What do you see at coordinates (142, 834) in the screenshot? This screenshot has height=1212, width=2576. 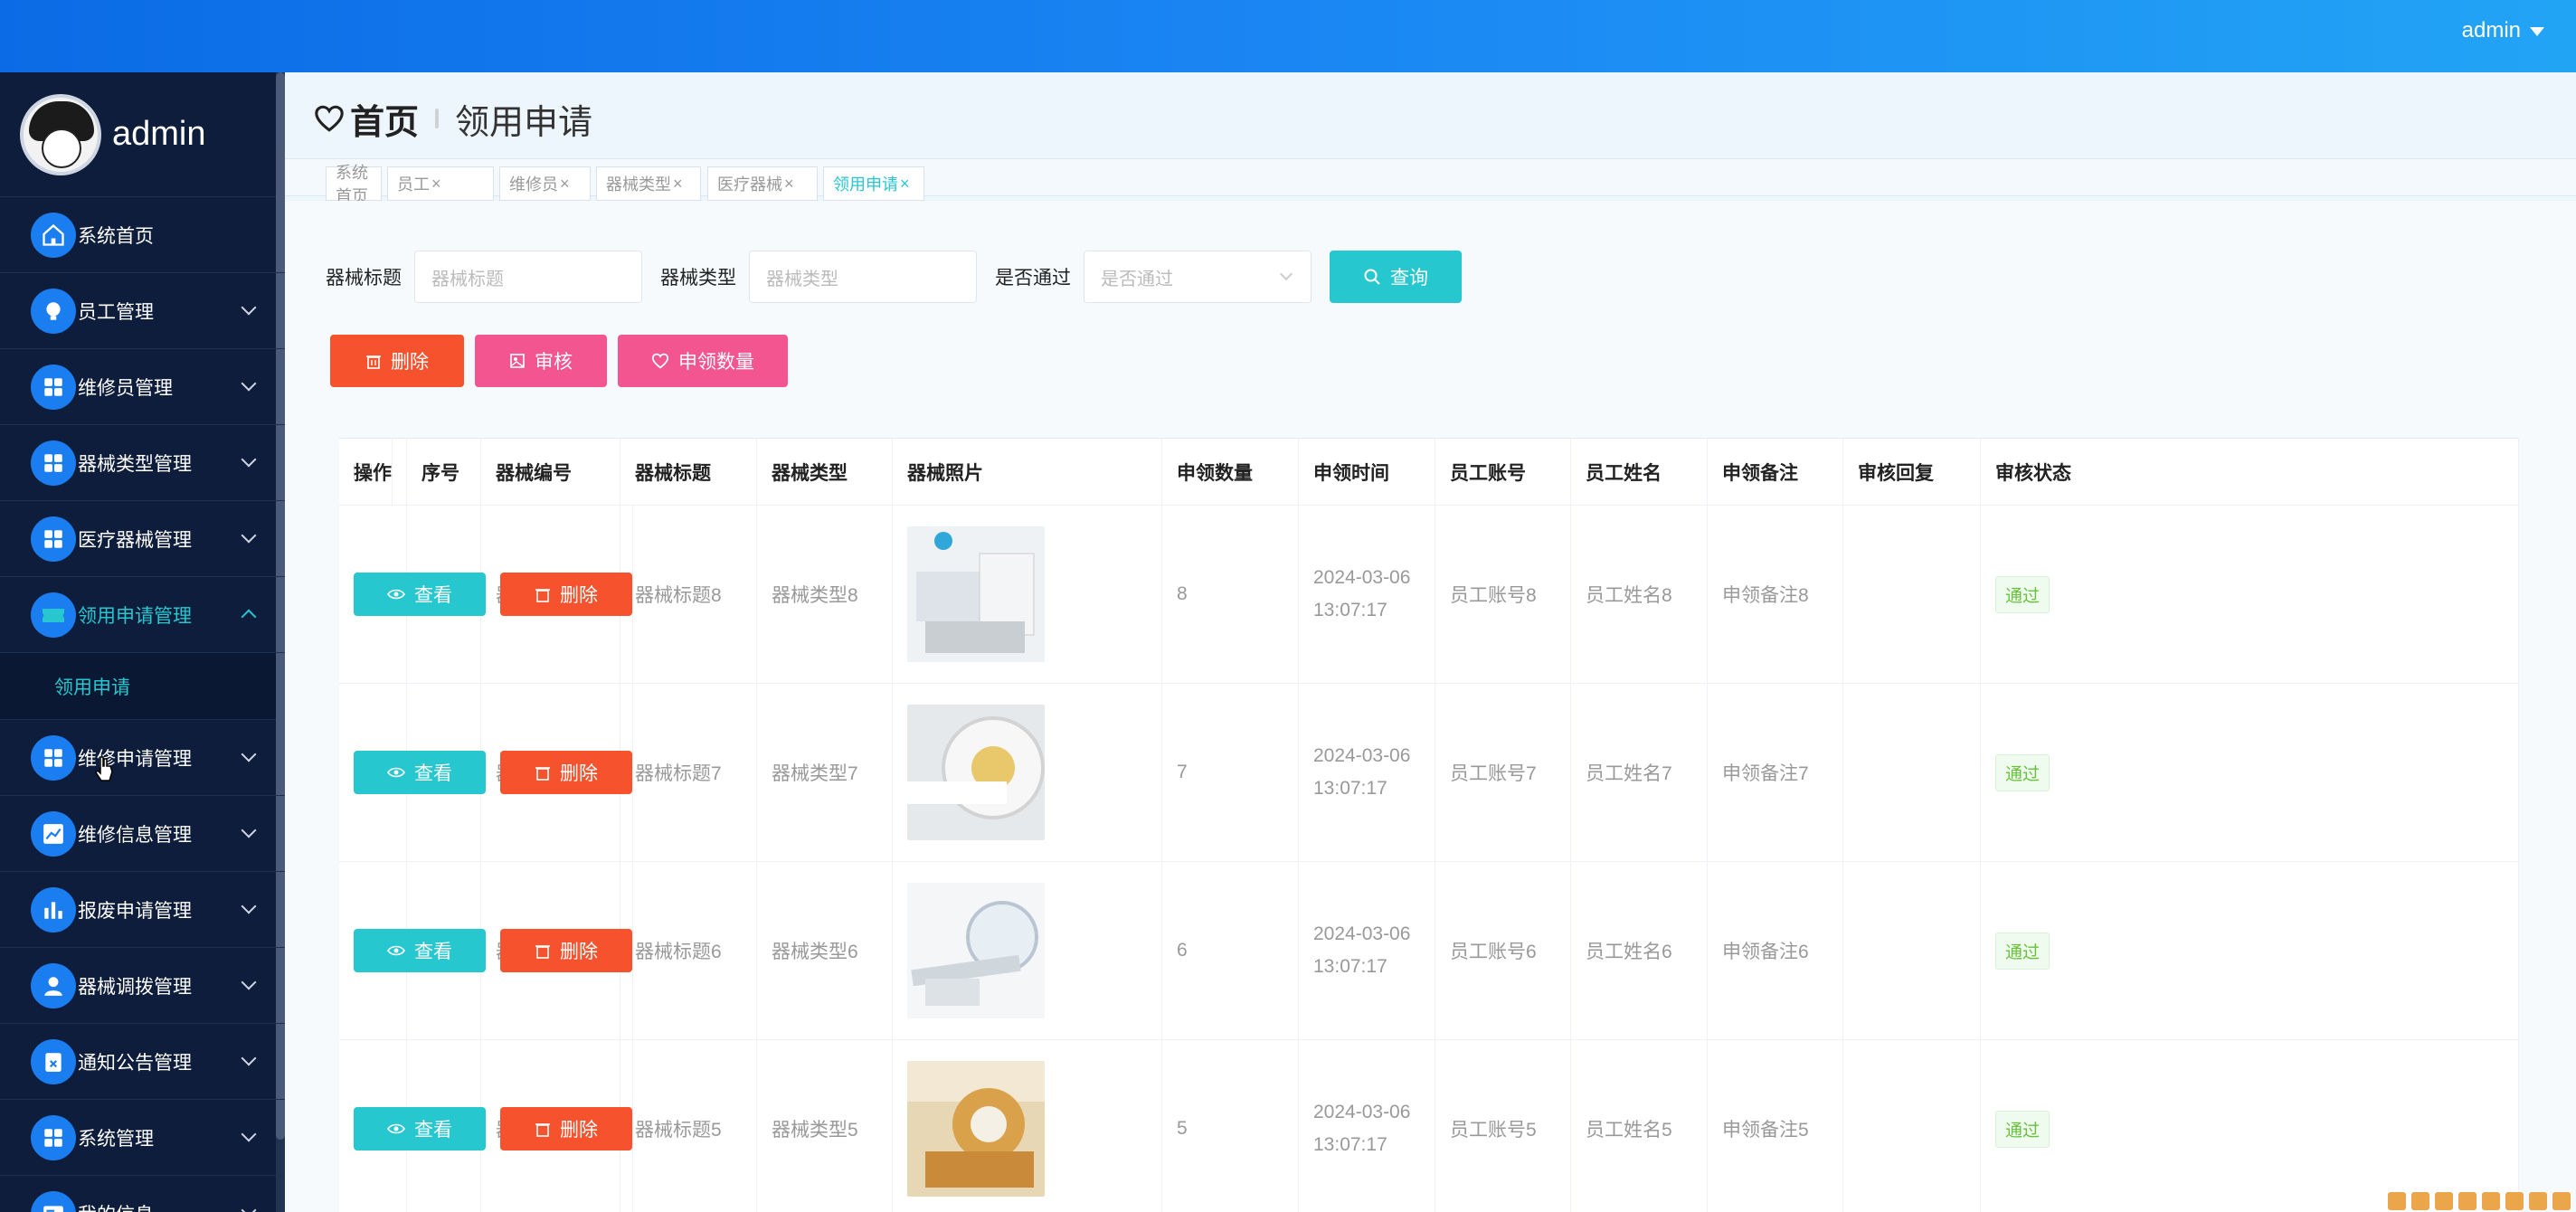 I see `sidebar-item-7: 维修信息管理` at bounding box center [142, 834].